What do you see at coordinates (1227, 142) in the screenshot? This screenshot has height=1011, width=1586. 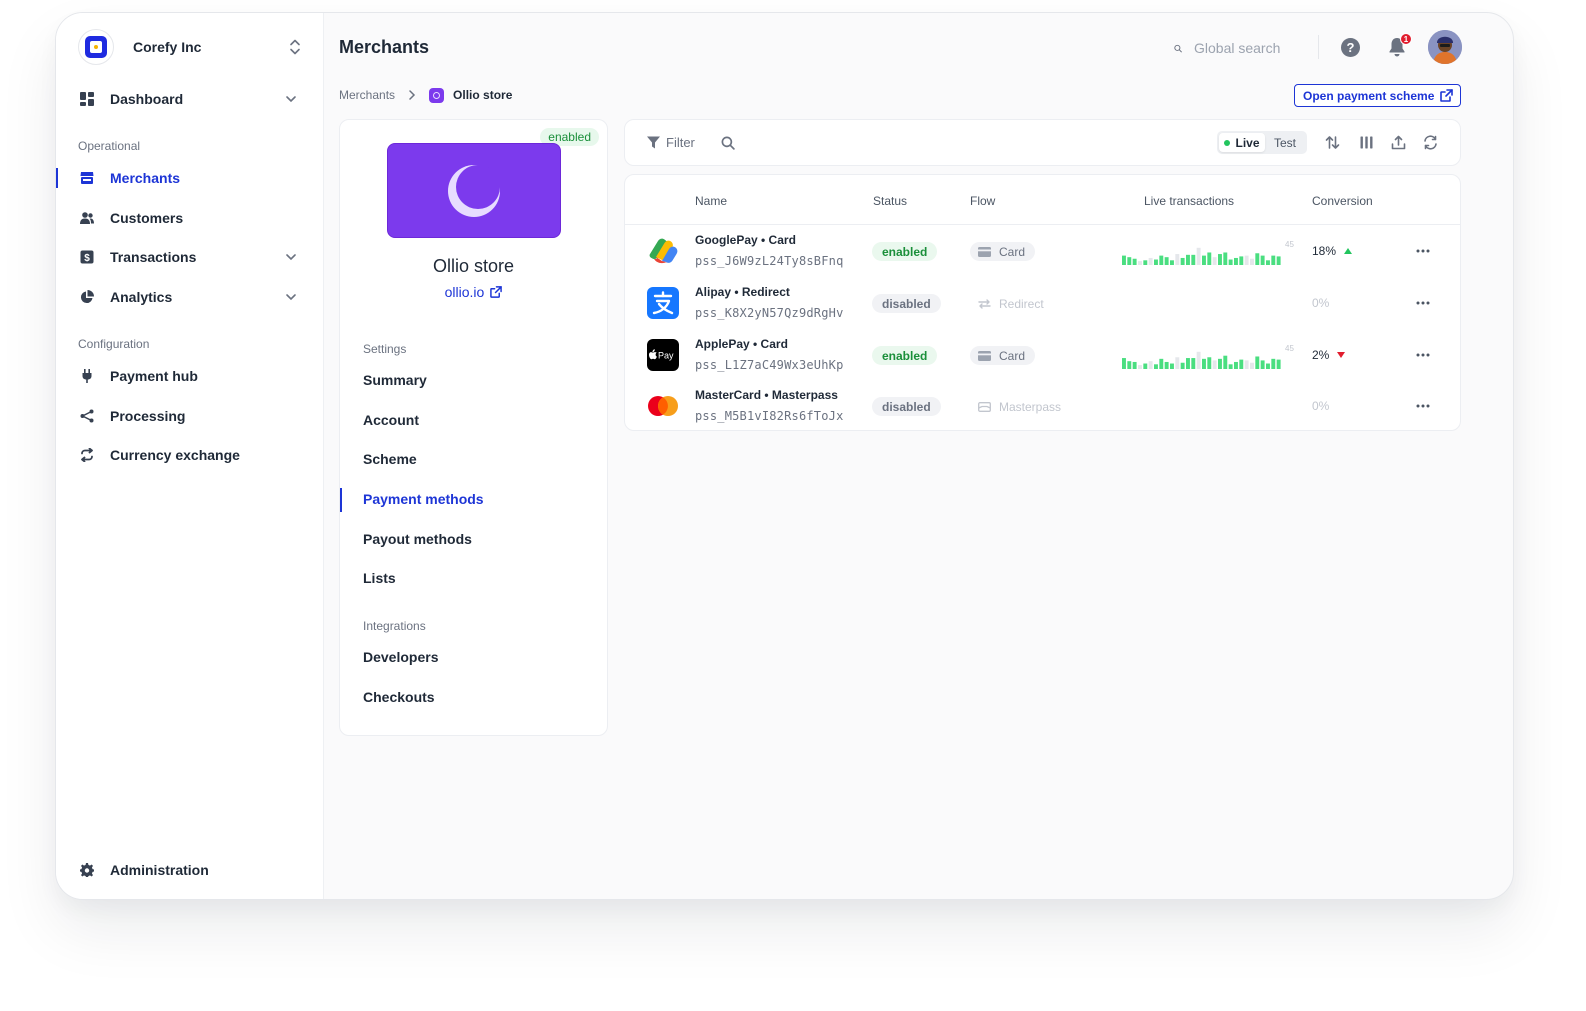 I see `live-status-dot` at bounding box center [1227, 142].